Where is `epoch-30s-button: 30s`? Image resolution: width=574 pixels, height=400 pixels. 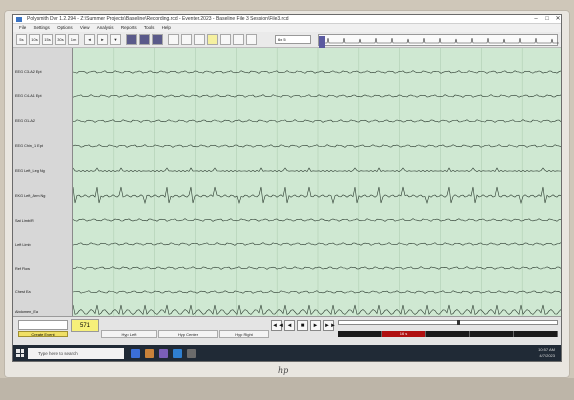
epoch-30s-button: 30s is located at coordinates (60, 39).